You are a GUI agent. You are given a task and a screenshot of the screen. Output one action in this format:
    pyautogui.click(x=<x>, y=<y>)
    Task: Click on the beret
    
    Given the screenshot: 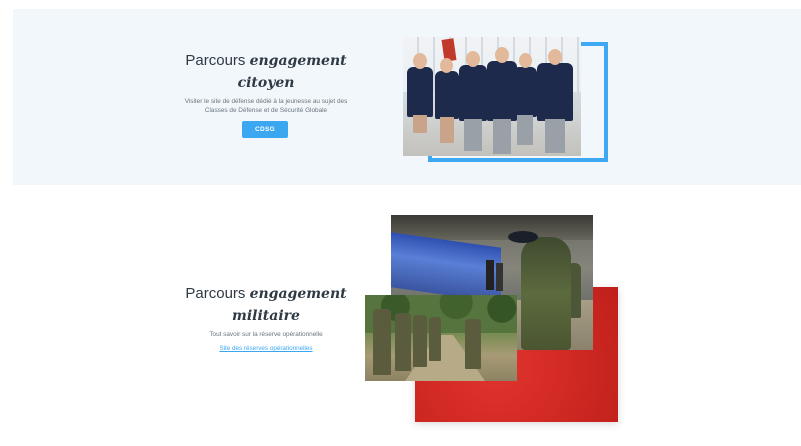 What is the action you would take?
    pyautogui.click(x=523, y=237)
    